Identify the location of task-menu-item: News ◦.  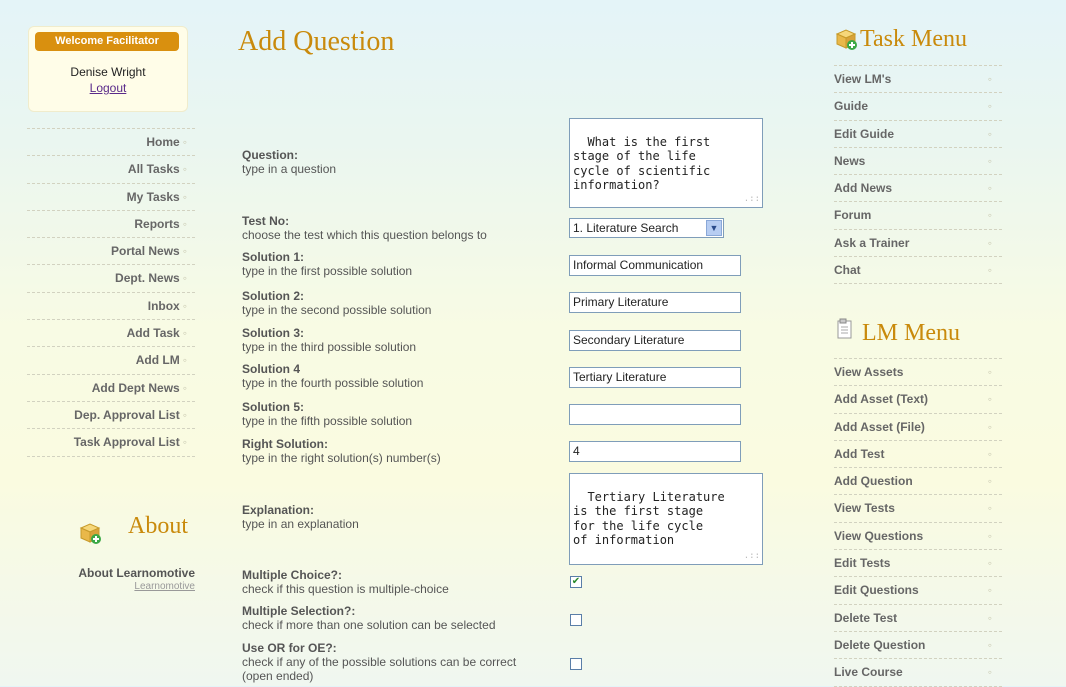
(918, 162).